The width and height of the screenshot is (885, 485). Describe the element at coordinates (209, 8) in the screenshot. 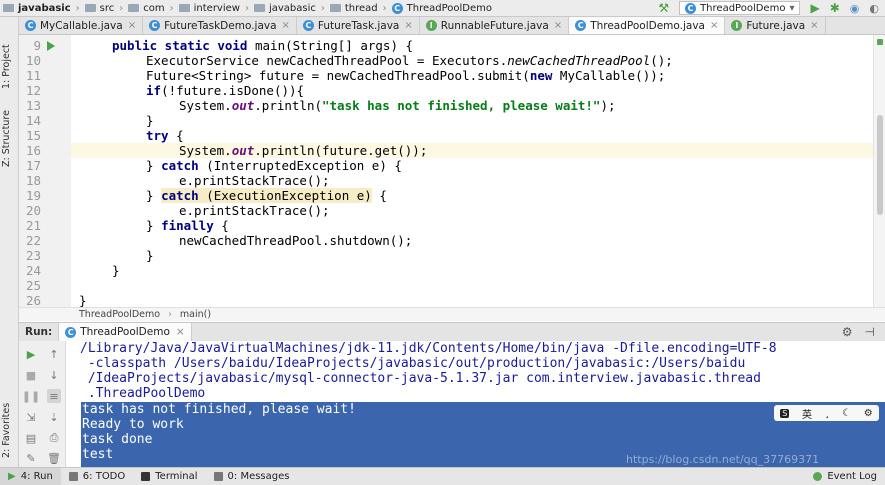

I see `breadcrumb-interview: interview` at that location.